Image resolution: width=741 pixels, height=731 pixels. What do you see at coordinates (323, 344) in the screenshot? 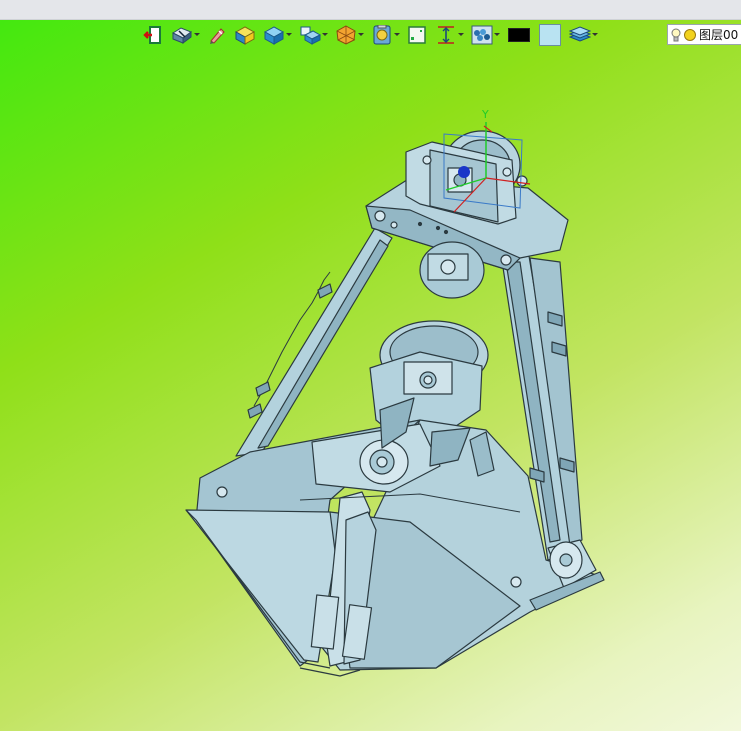
I see `left-arm-inner` at bounding box center [323, 344].